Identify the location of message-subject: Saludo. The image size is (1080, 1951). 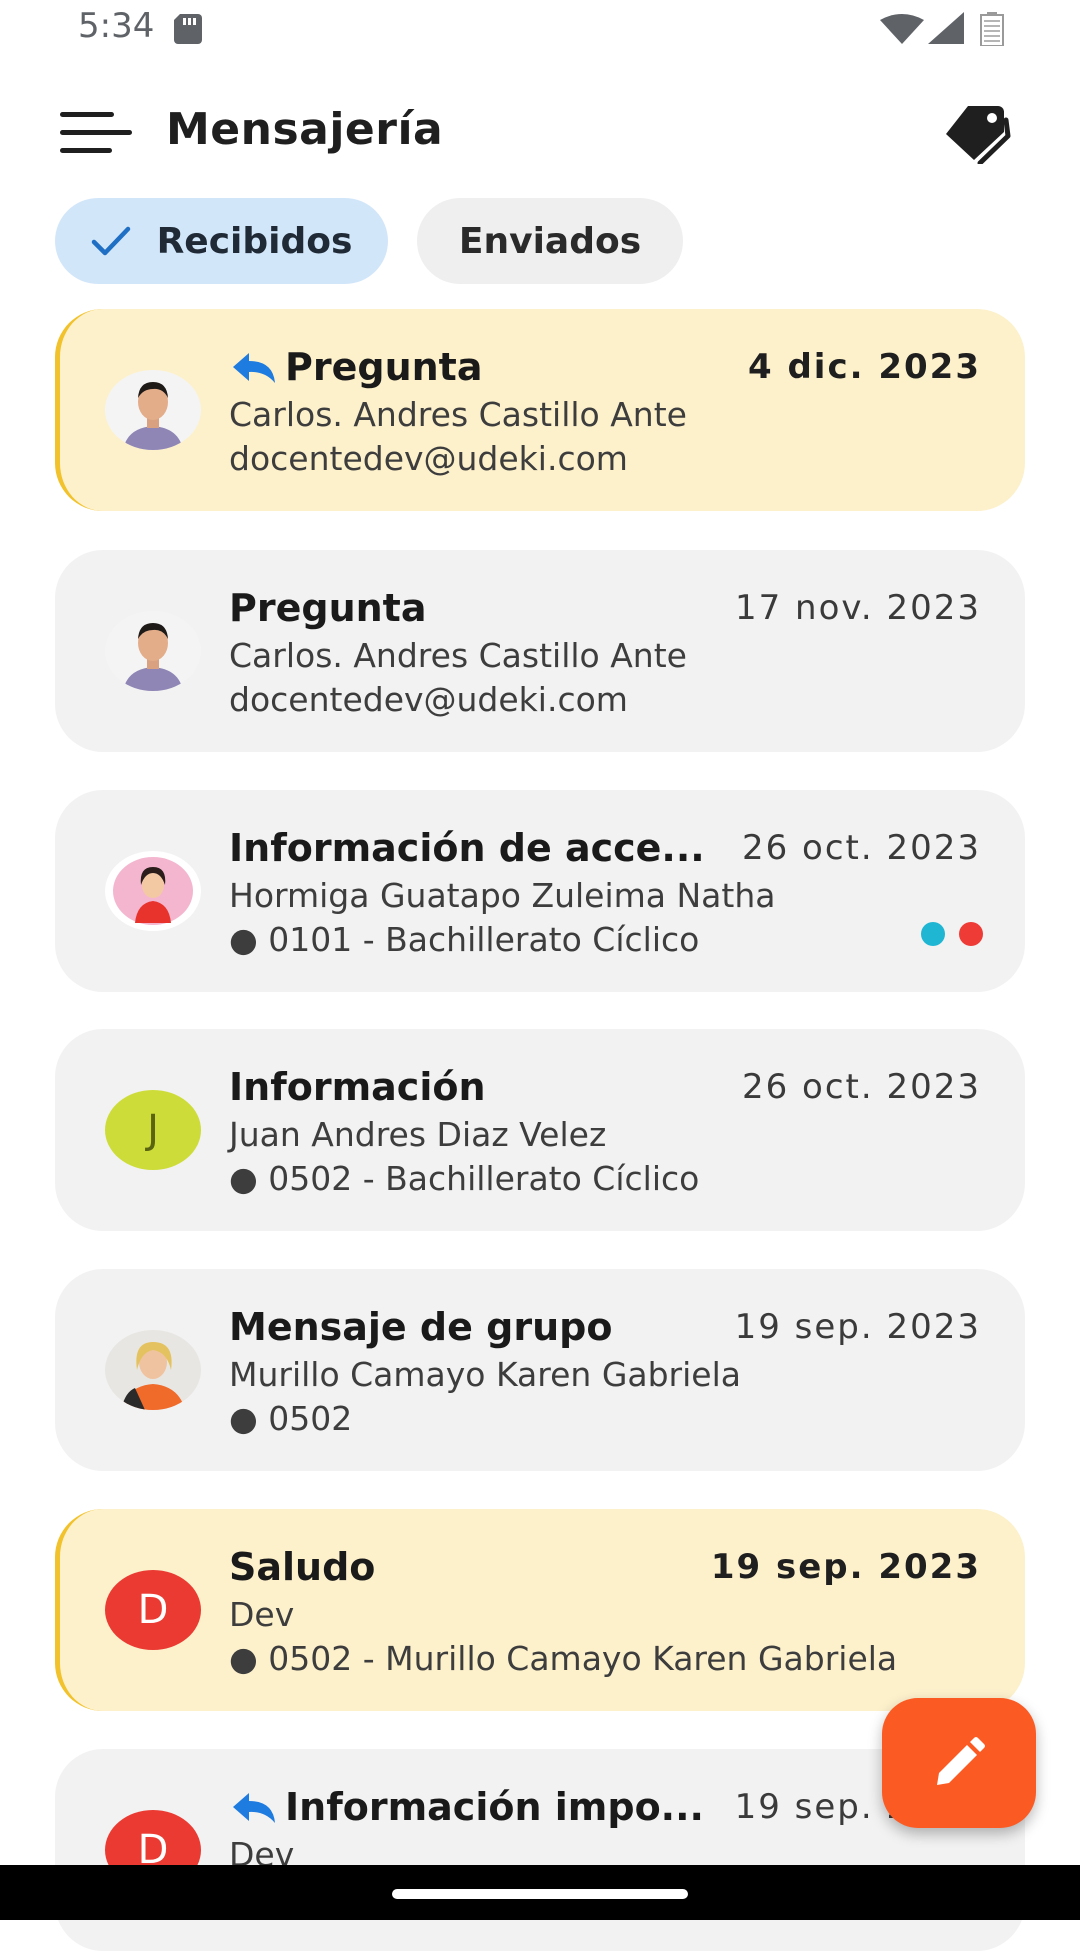
(489, 1567).